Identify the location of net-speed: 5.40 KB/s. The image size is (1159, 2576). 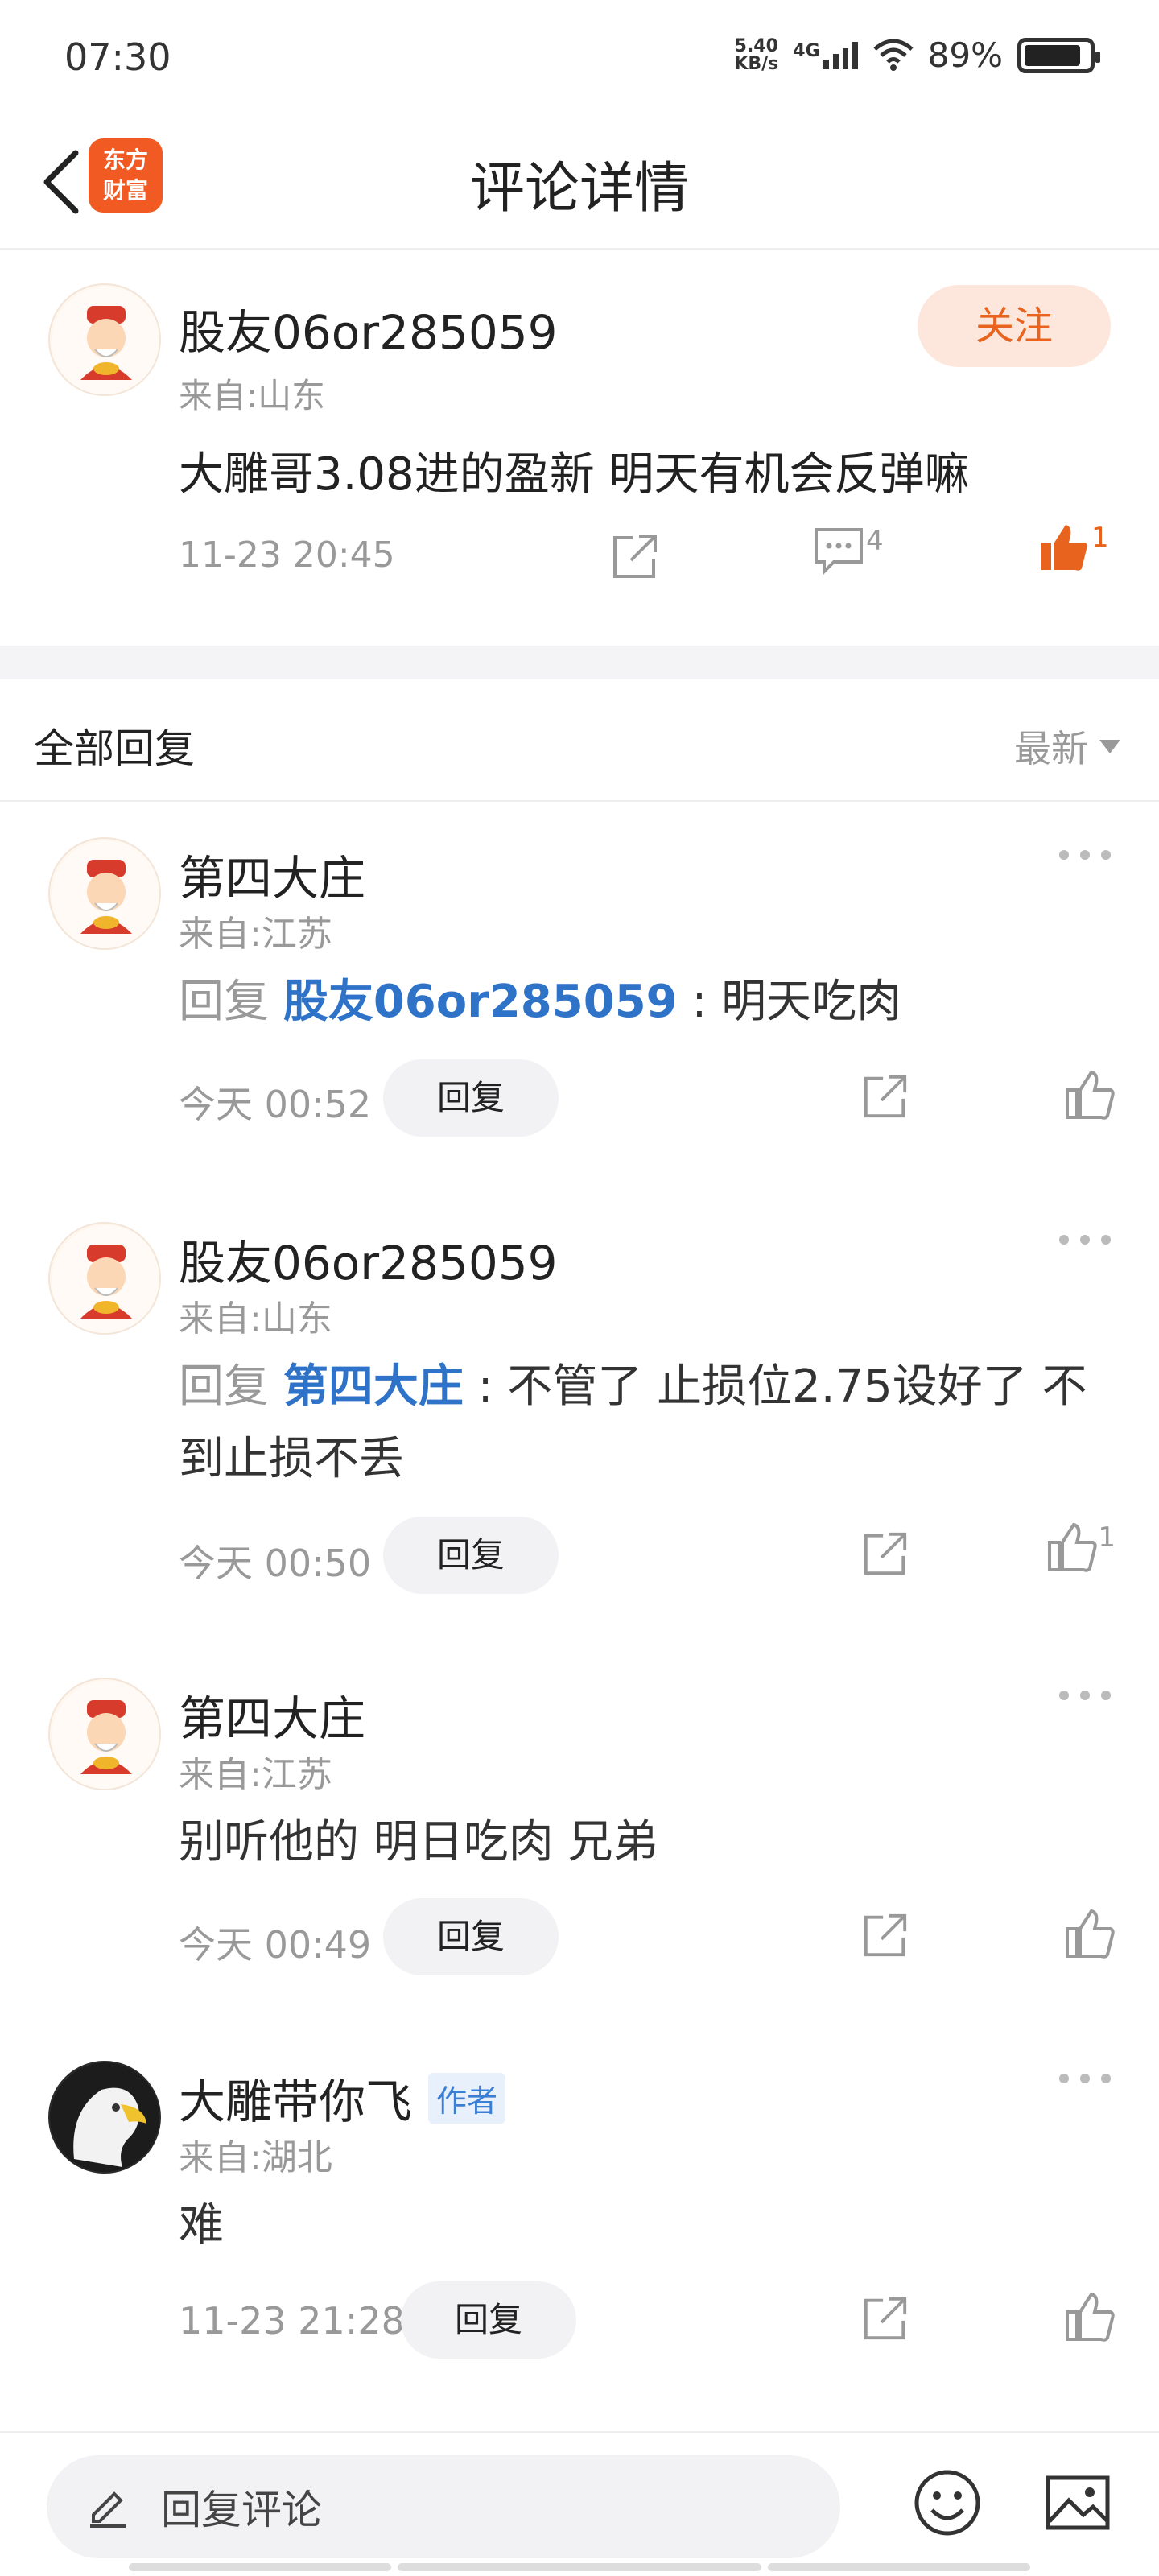
(756, 54).